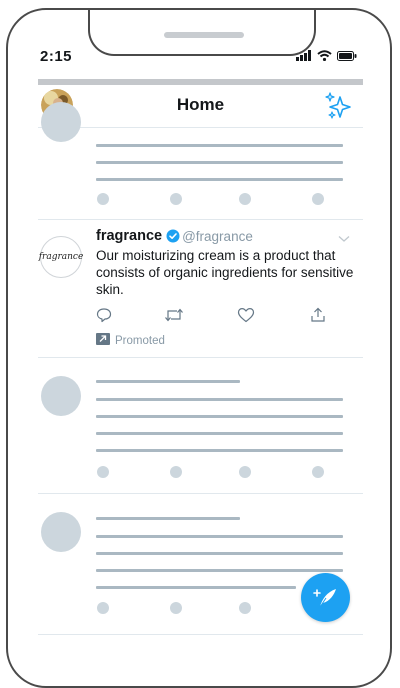  I want to click on tweet-header: fragrance @fragrance, so click(174, 236).